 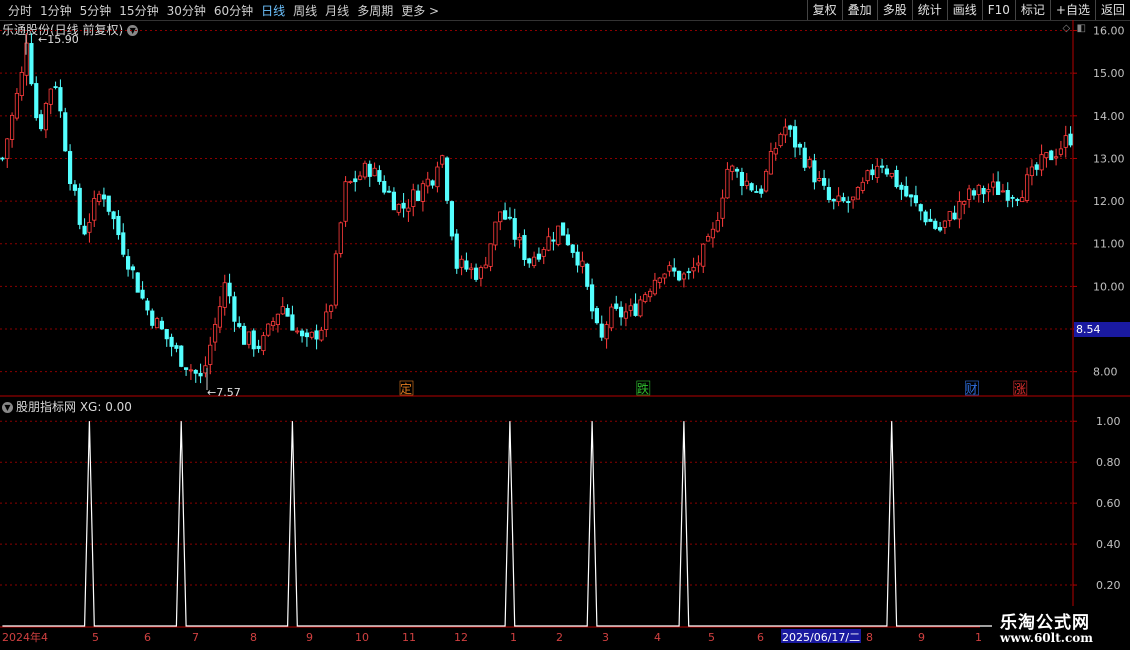 What do you see at coordinates (559, 637) in the screenshot?
I see `date-axis-label: 2` at bounding box center [559, 637].